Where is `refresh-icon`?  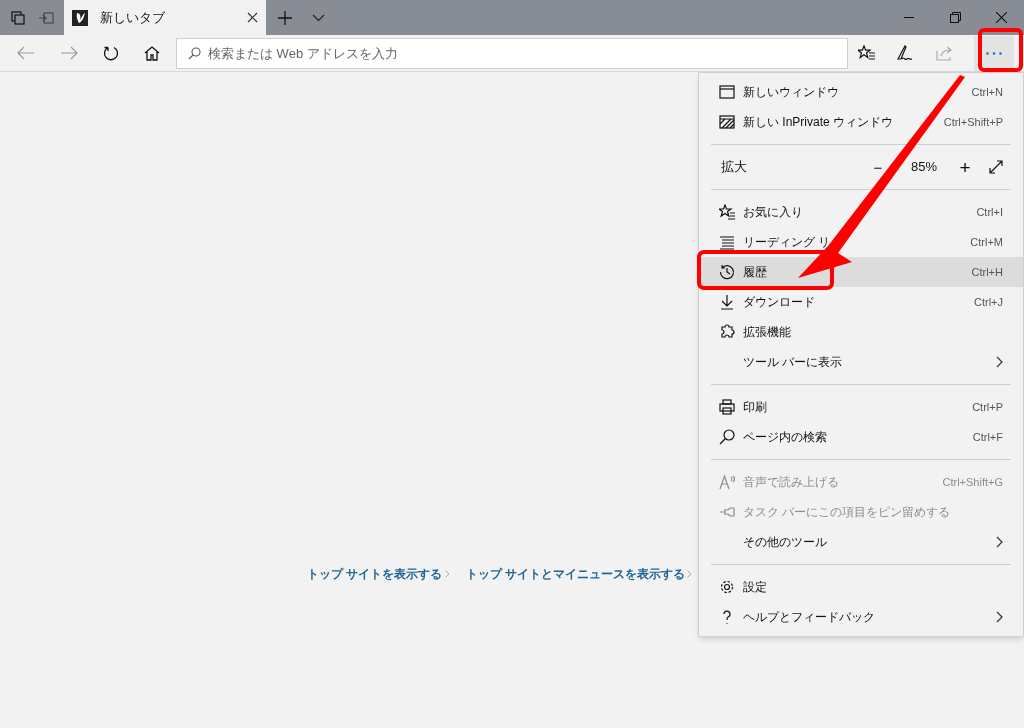 refresh-icon is located at coordinates (110, 53).